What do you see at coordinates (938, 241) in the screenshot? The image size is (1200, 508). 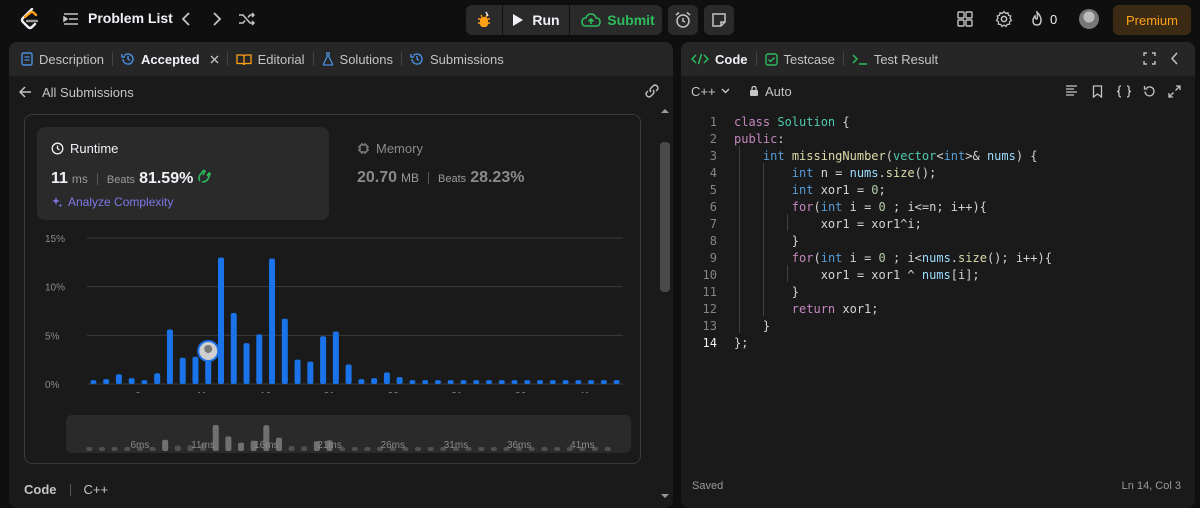 I see `code-line: 8 }` at bounding box center [938, 241].